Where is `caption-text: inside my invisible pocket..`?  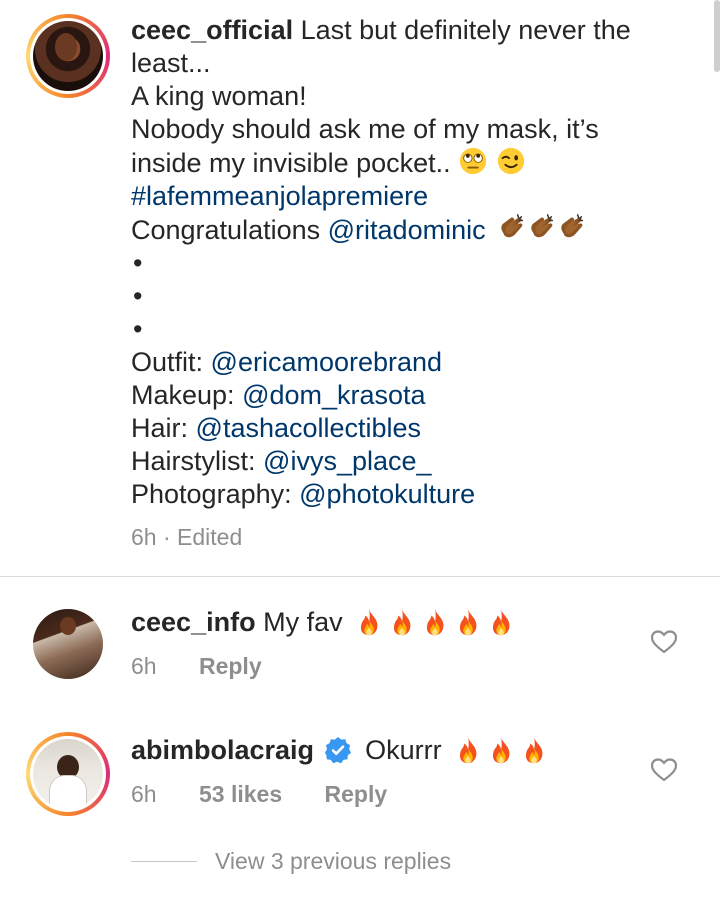 caption-text: inside my invisible pocket.. is located at coordinates (291, 163).